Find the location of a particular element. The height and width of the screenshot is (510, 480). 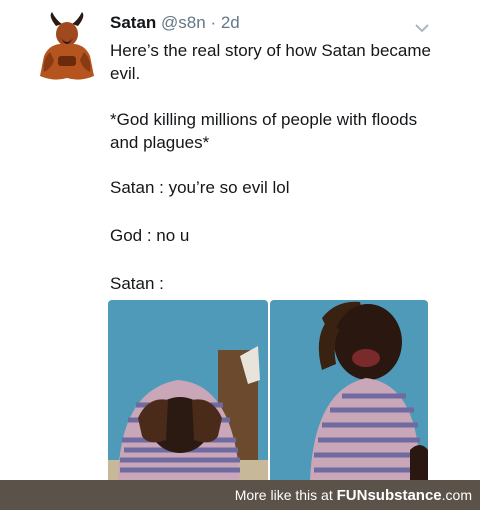

crying-kid-photo-left is located at coordinates (188, 390).